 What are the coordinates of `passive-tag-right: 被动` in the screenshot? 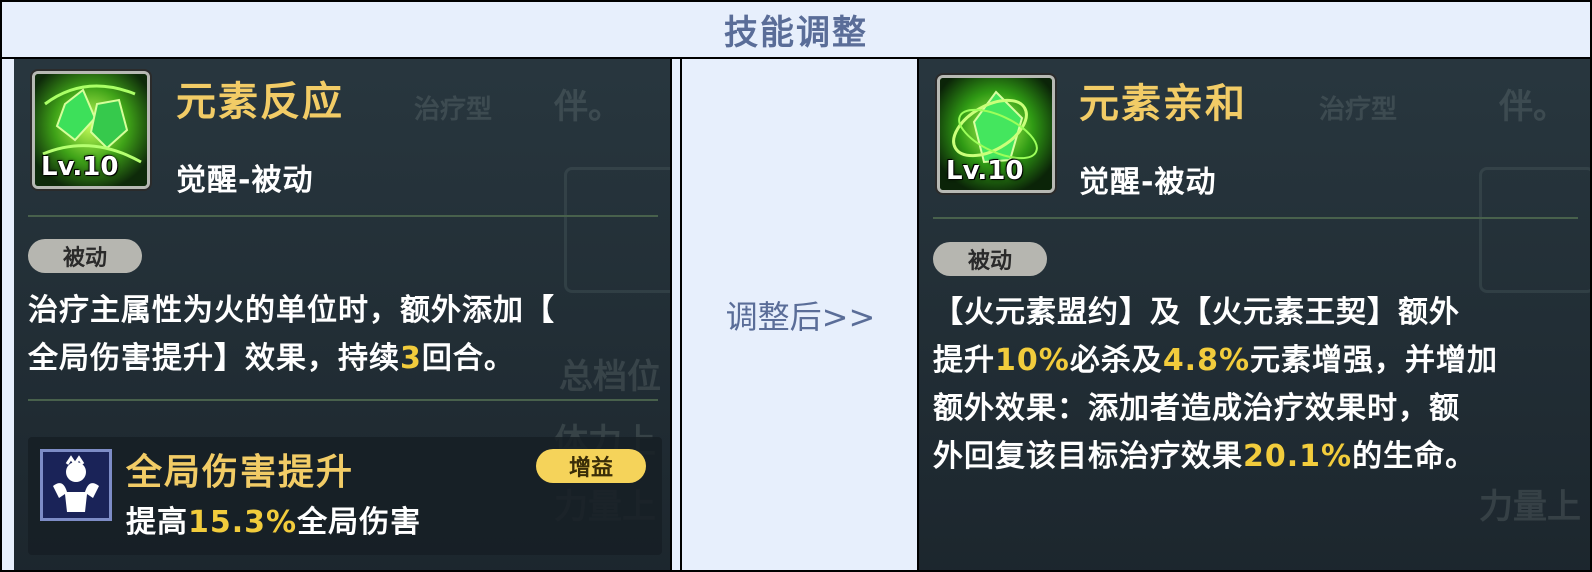 It's located at (990, 259).